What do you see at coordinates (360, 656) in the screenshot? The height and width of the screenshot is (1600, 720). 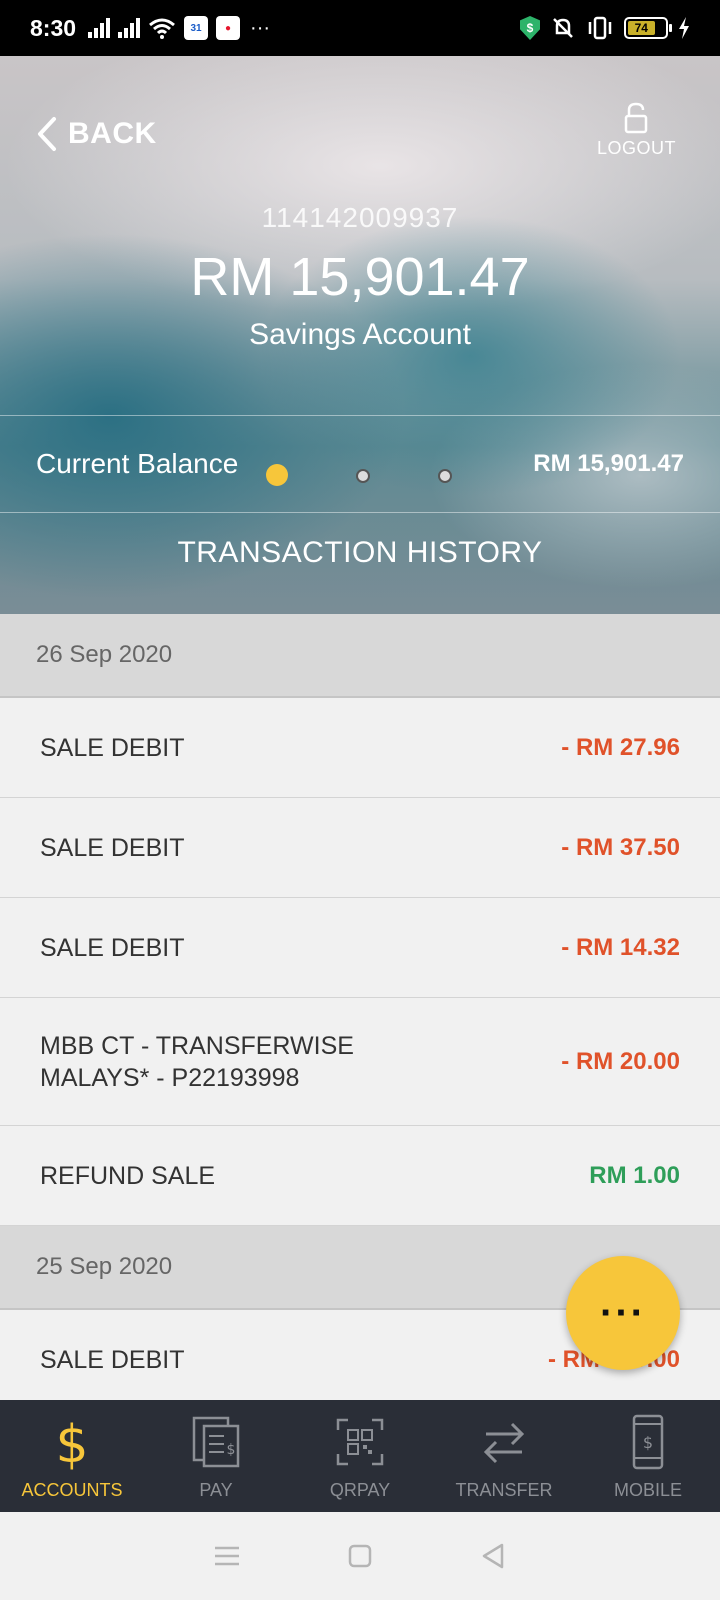 I see `date-header: 26 Sep 2020` at bounding box center [360, 656].